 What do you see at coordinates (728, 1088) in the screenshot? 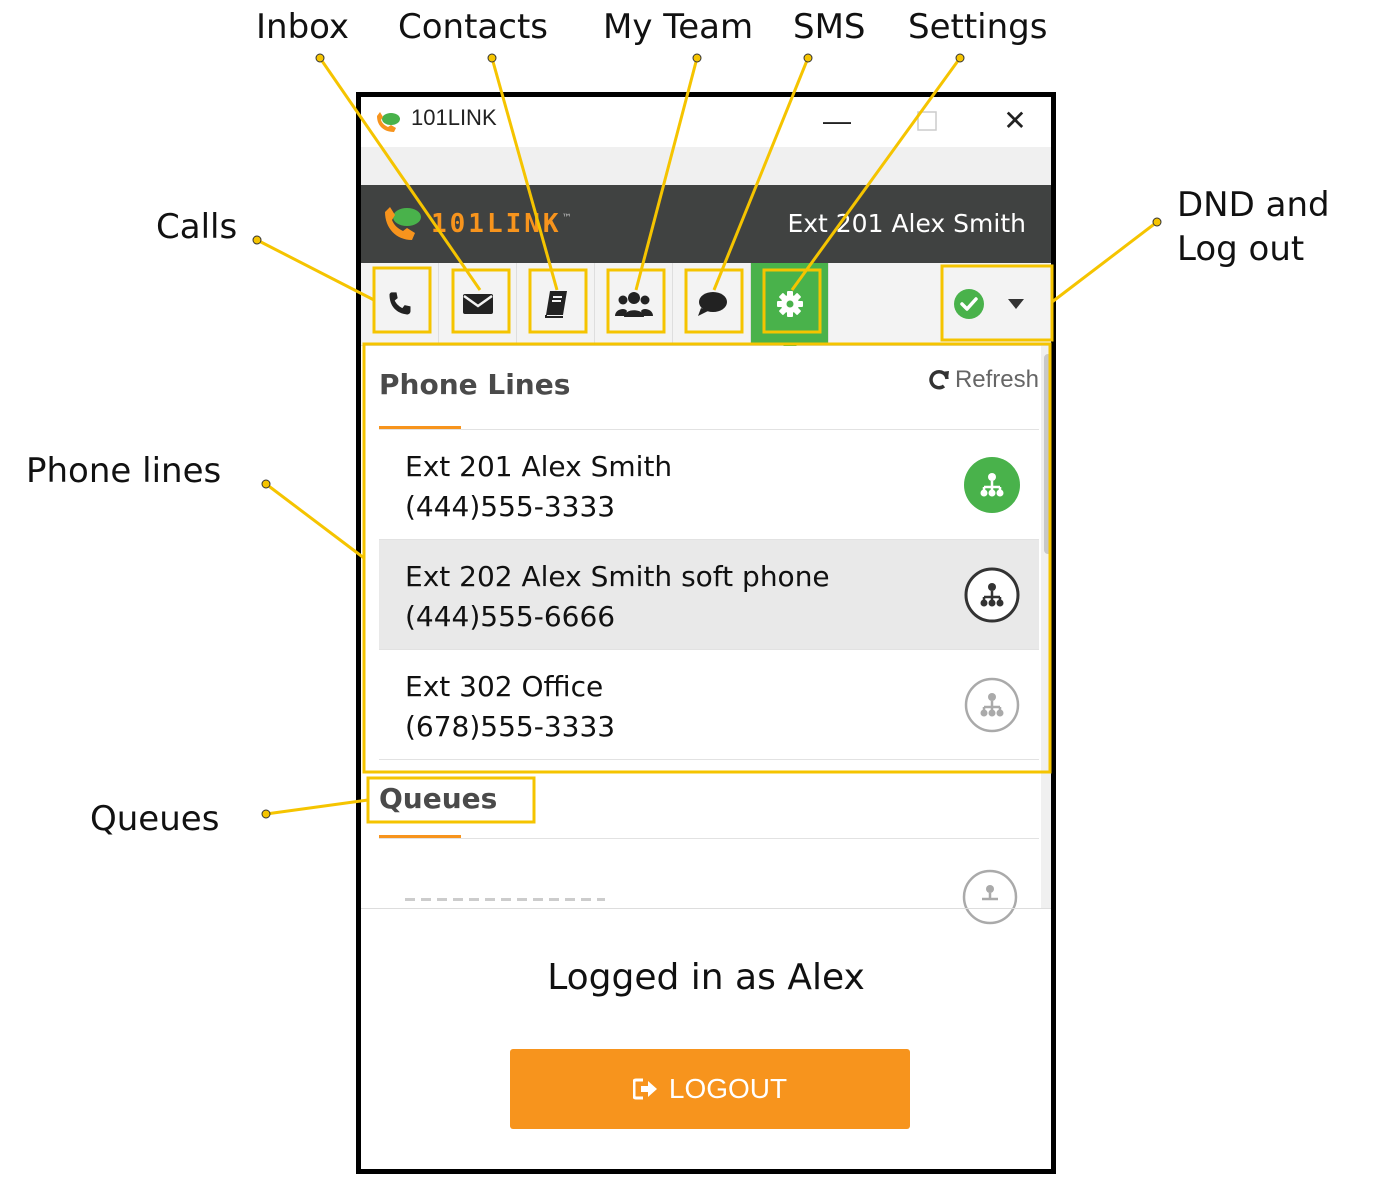
I see `logout-label: LOGOUT` at bounding box center [728, 1088].